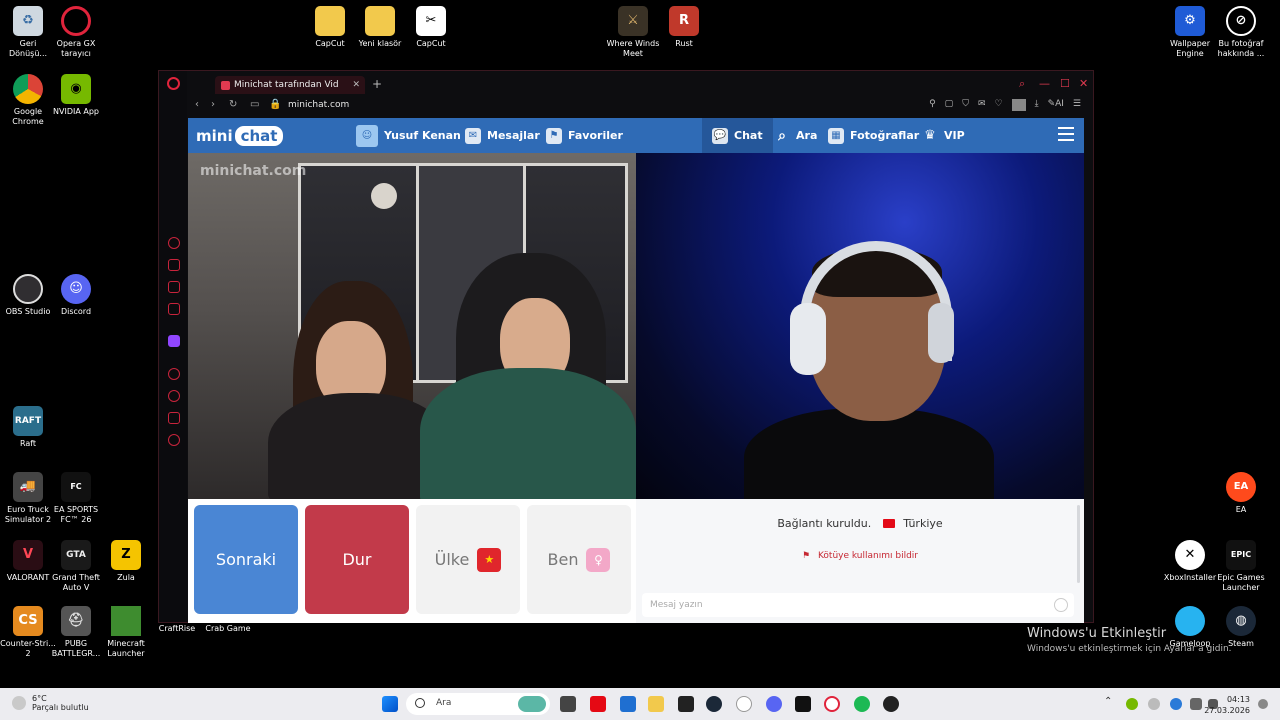 The image size is (1280, 720). What do you see at coordinates (1065, 83) in the screenshot?
I see `maximize-icon: ☐` at bounding box center [1065, 83].